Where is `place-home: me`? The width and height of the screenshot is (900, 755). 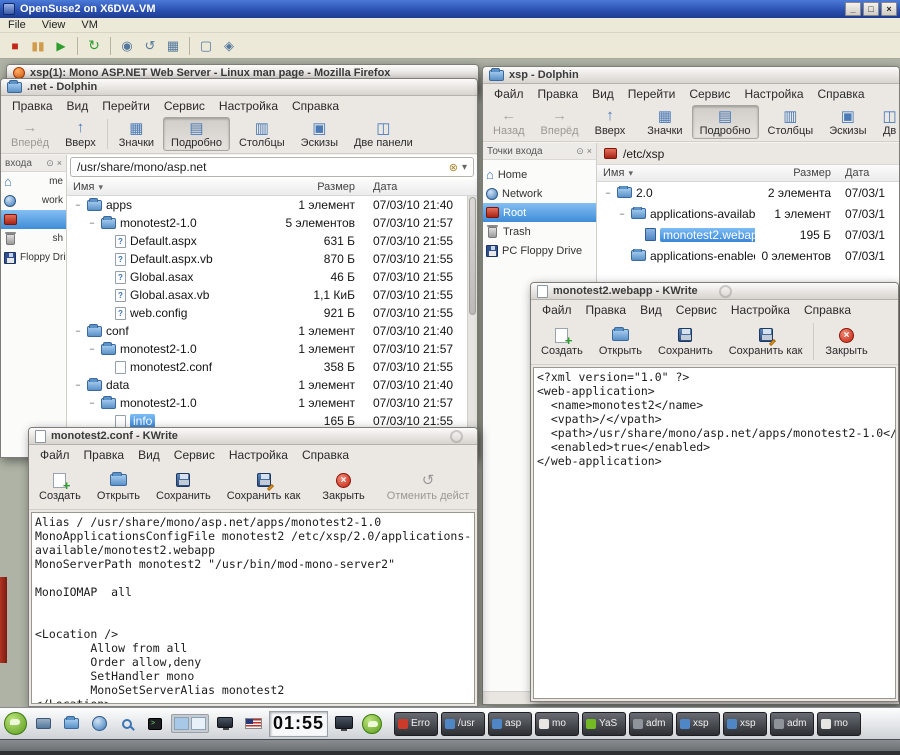
place-home: me is located at coordinates (33, 181).